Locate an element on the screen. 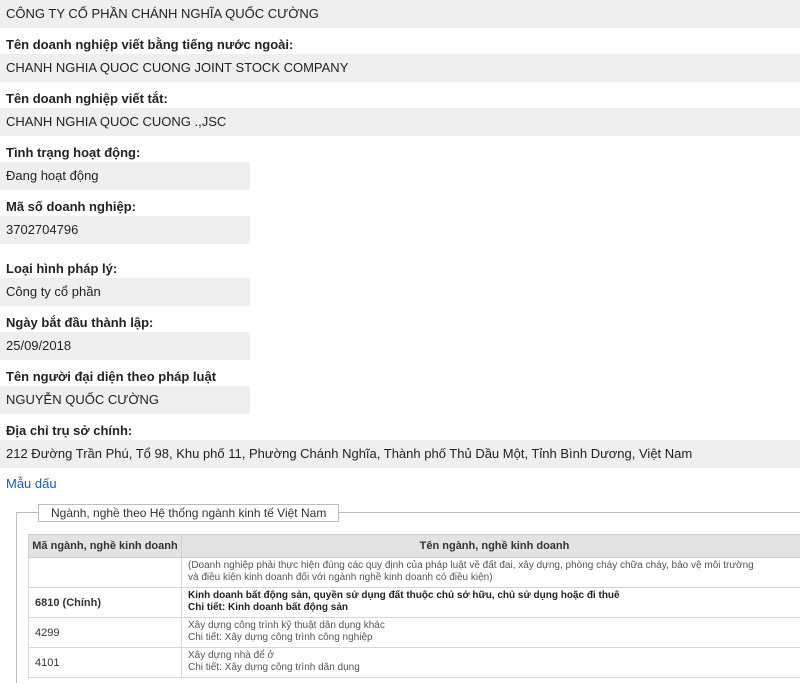 The image size is (800, 683). short-name-value: CHANH NGHIA QUOC CUONG .,JSC is located at coordinates (400, 122).